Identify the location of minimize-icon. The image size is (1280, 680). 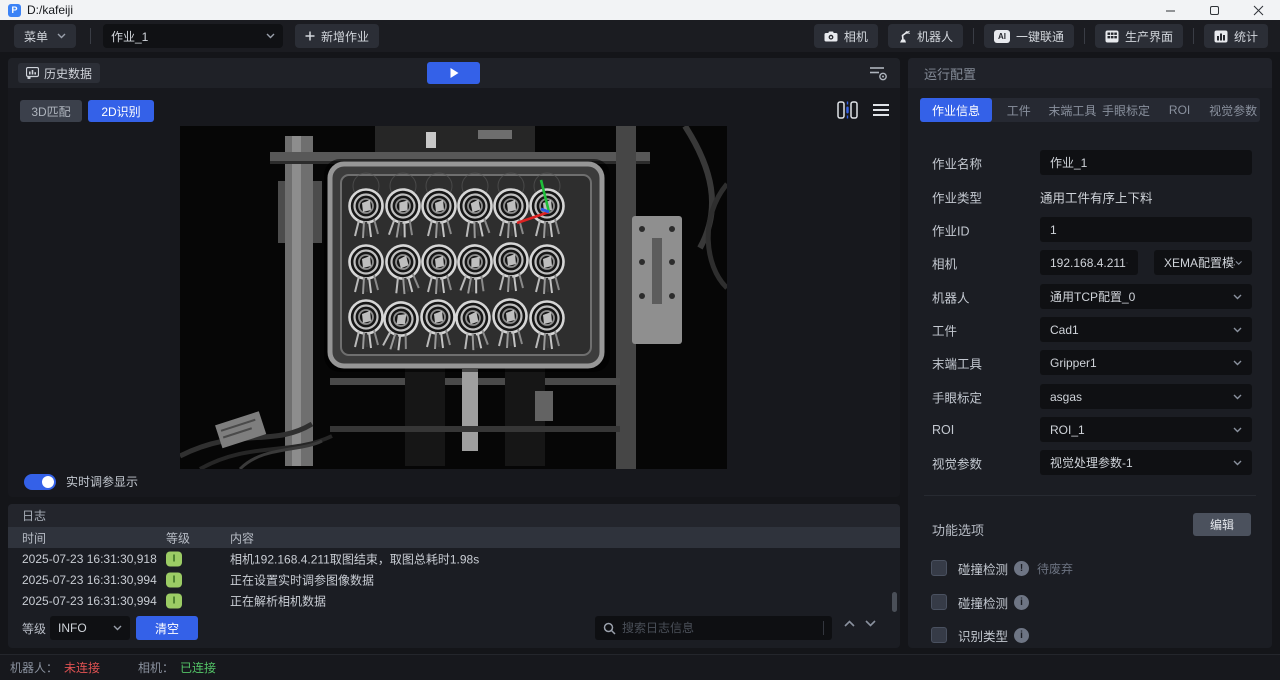
(1170, 10).